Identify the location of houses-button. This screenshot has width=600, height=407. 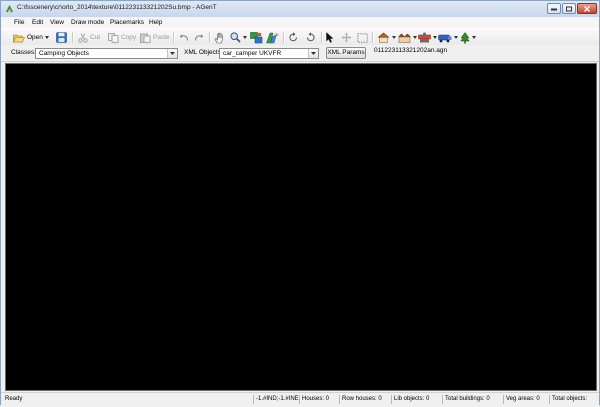
(386, 37).